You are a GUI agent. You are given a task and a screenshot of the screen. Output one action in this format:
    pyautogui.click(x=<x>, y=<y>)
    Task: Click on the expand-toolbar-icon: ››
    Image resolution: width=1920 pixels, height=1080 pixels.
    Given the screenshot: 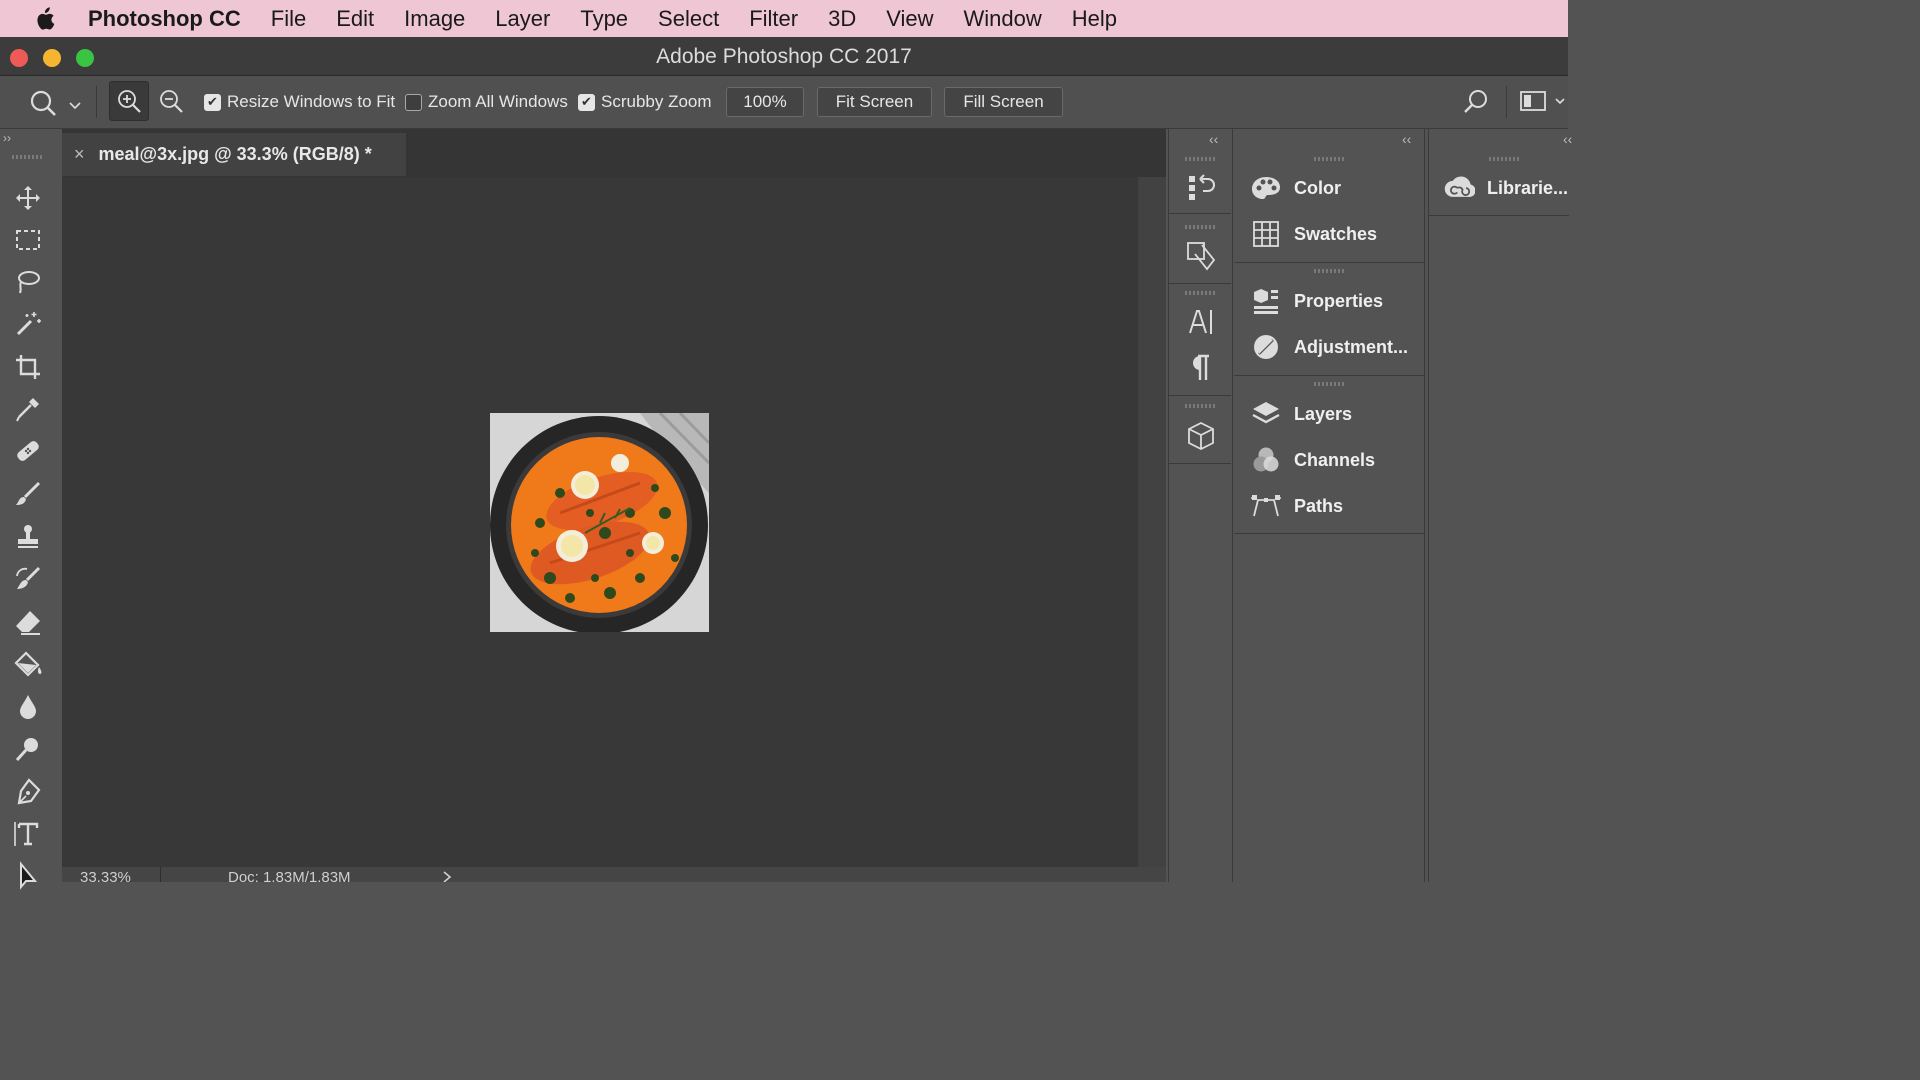 What is the action you would take?
    pyautogui.click(x=7, y=138)
    